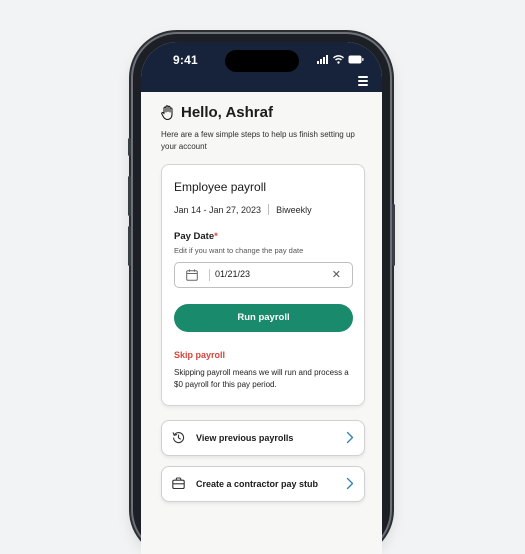  I want to click on divider, so click(269, 209).